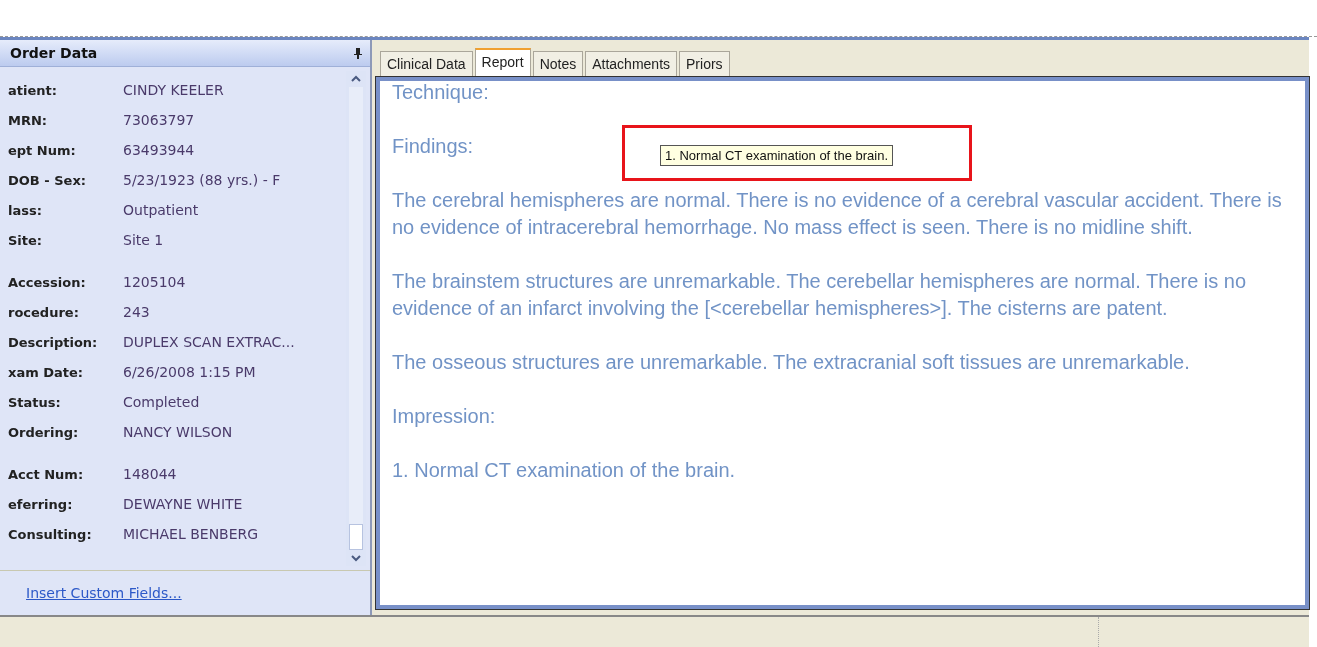  Describe the element at coordinates (54, 53) in the screenshot. I see `panel-title: Order Data` at that location.